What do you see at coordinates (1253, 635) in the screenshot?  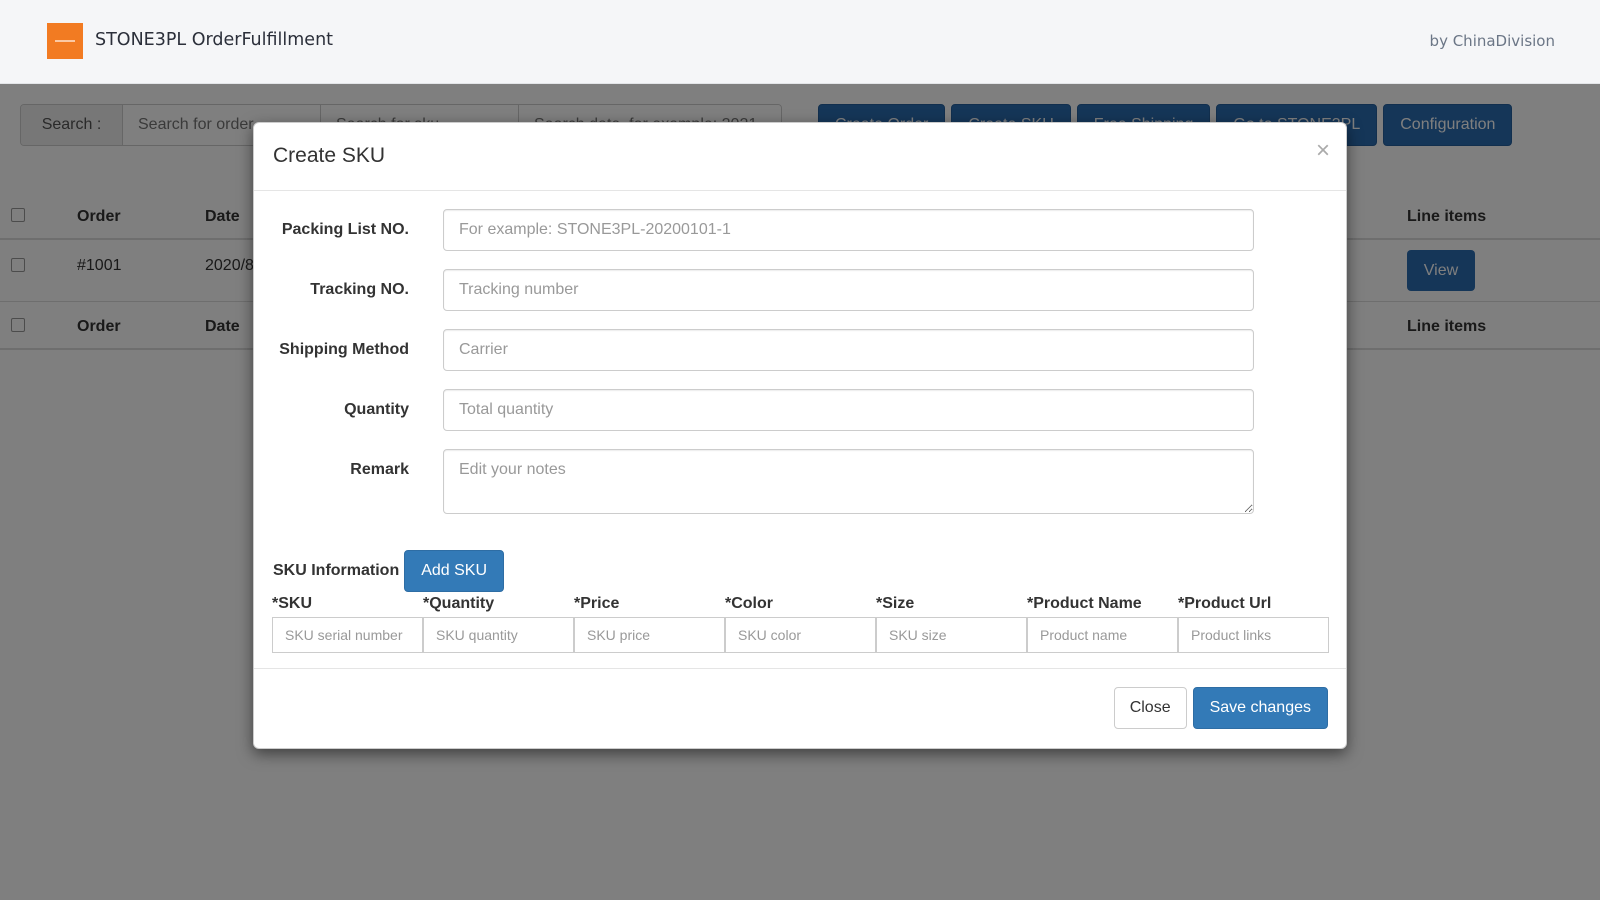 I see `product-url-input` at bounding box center [1253, 635].